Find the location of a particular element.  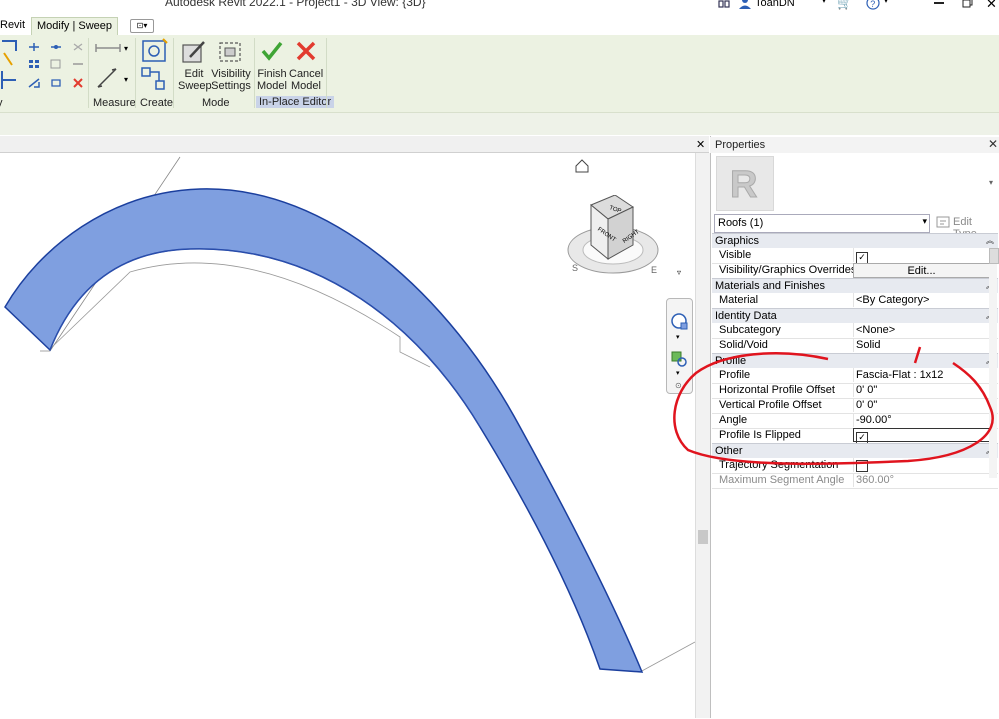

viewcube-menu-icon: ▿ is located at coordinates (679, 272).